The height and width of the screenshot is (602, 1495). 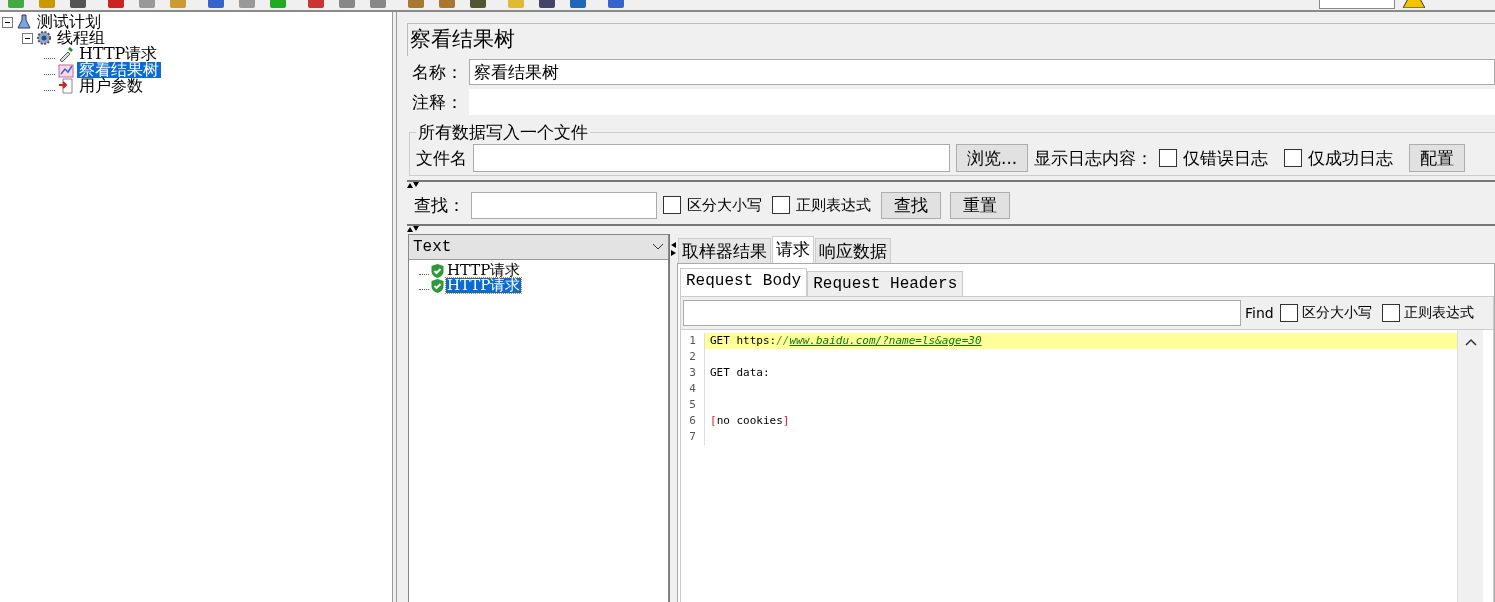 What do you see at coordinates (982, 72) in the screenshot?
I see `name-field: 察看结果树` at bounding box center [982, 72].